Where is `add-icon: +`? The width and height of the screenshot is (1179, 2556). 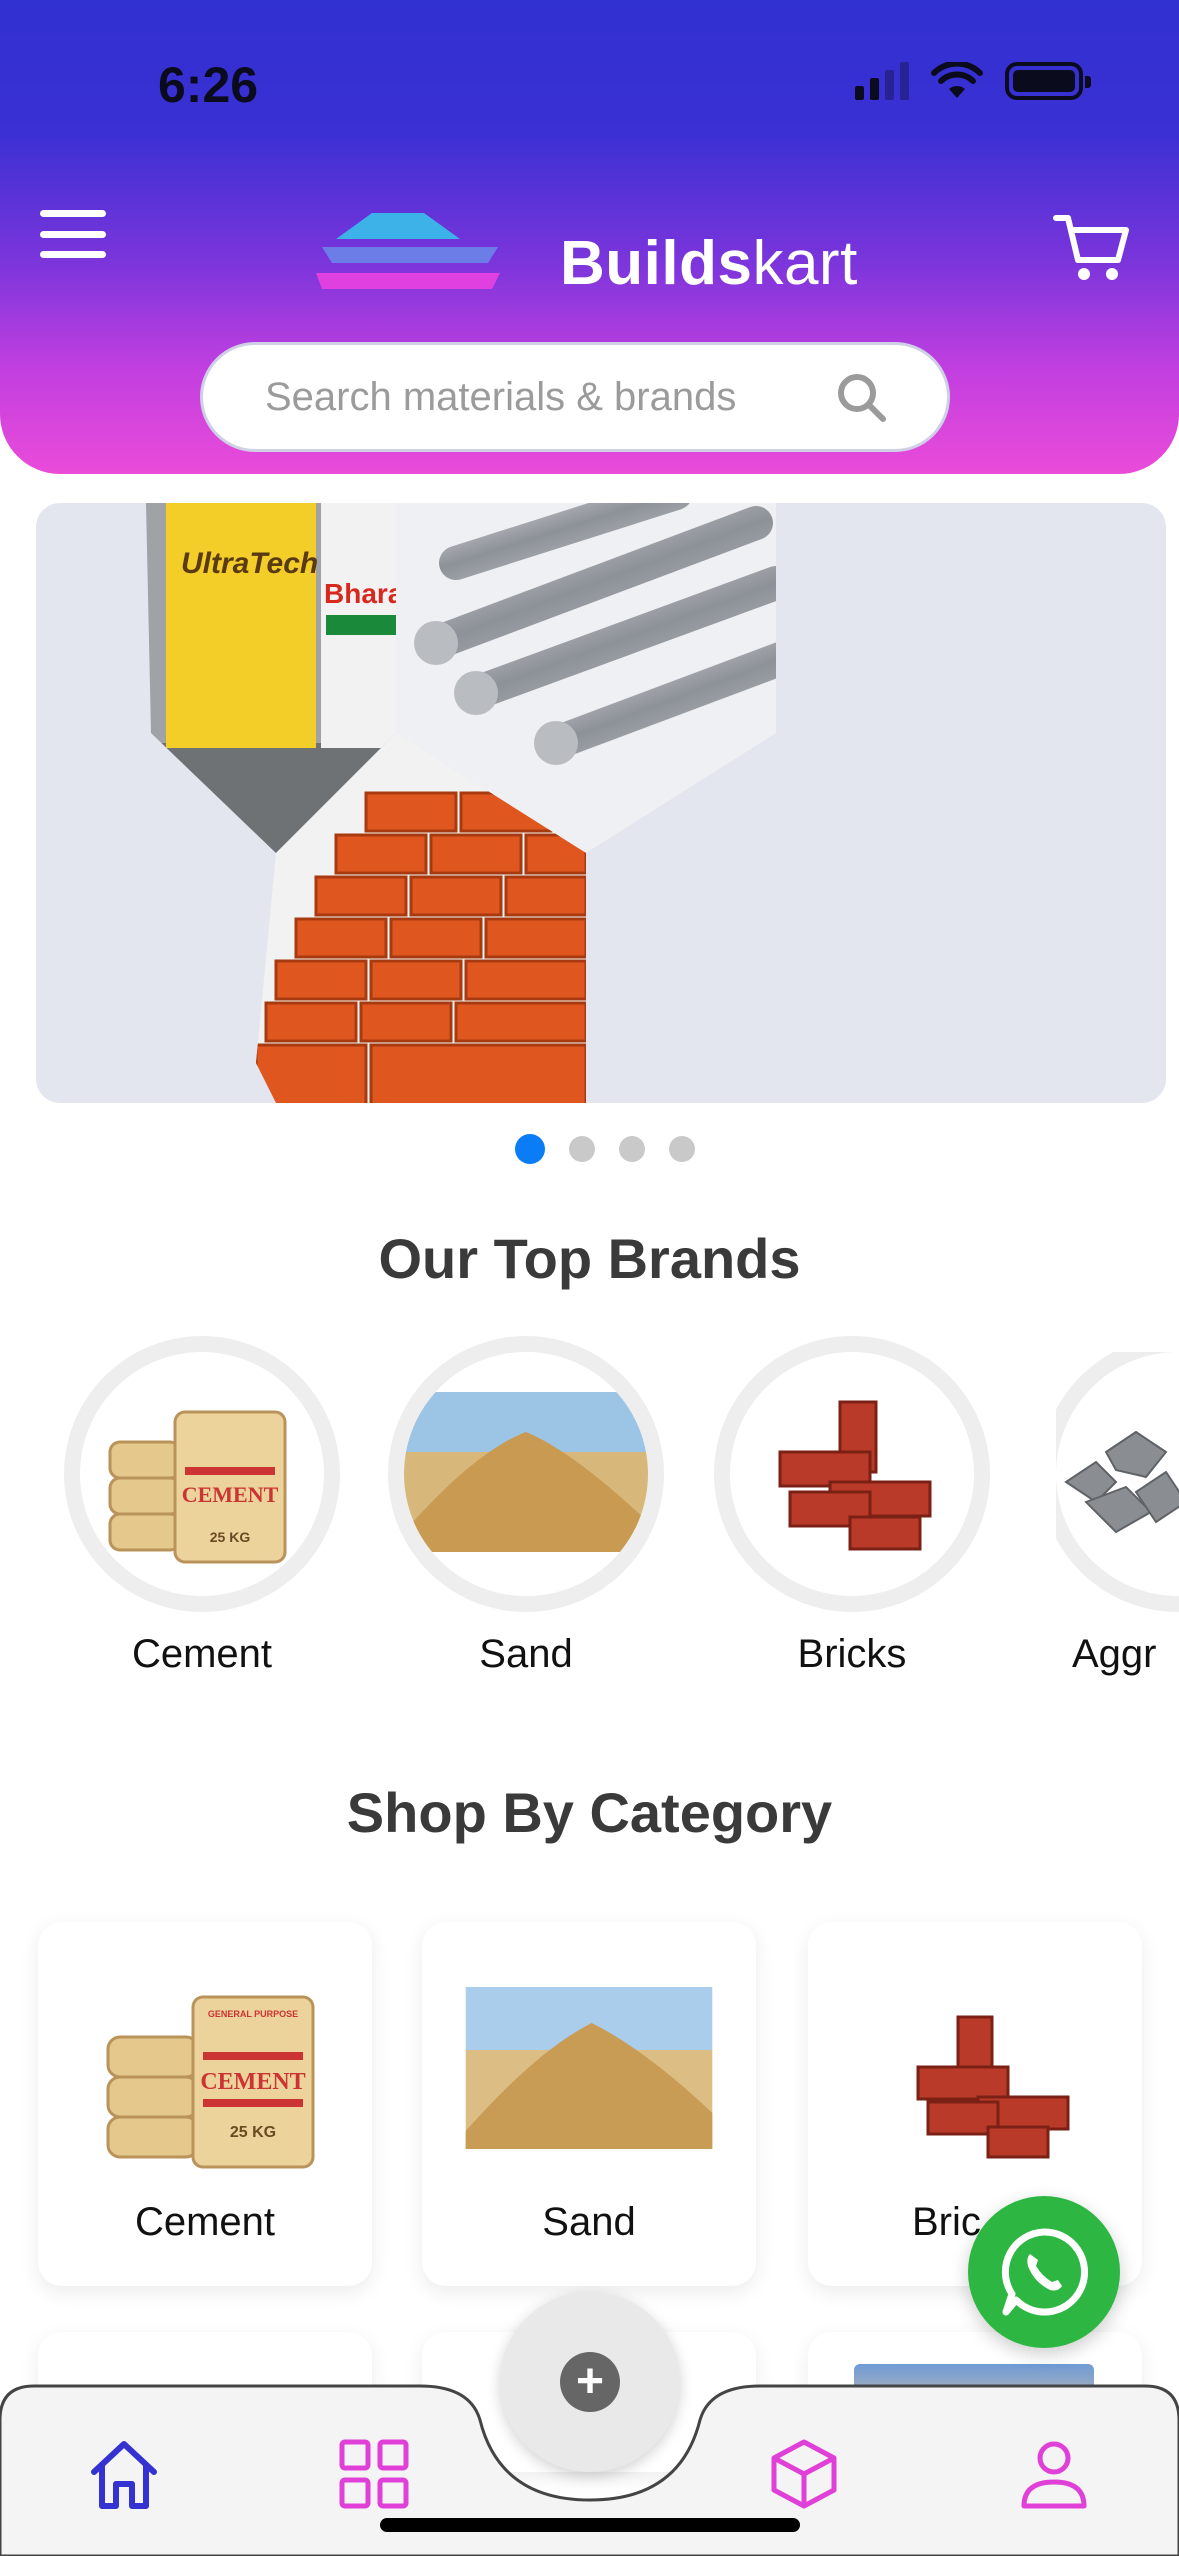 add-icon: + is located at coordinates (590, 2382).